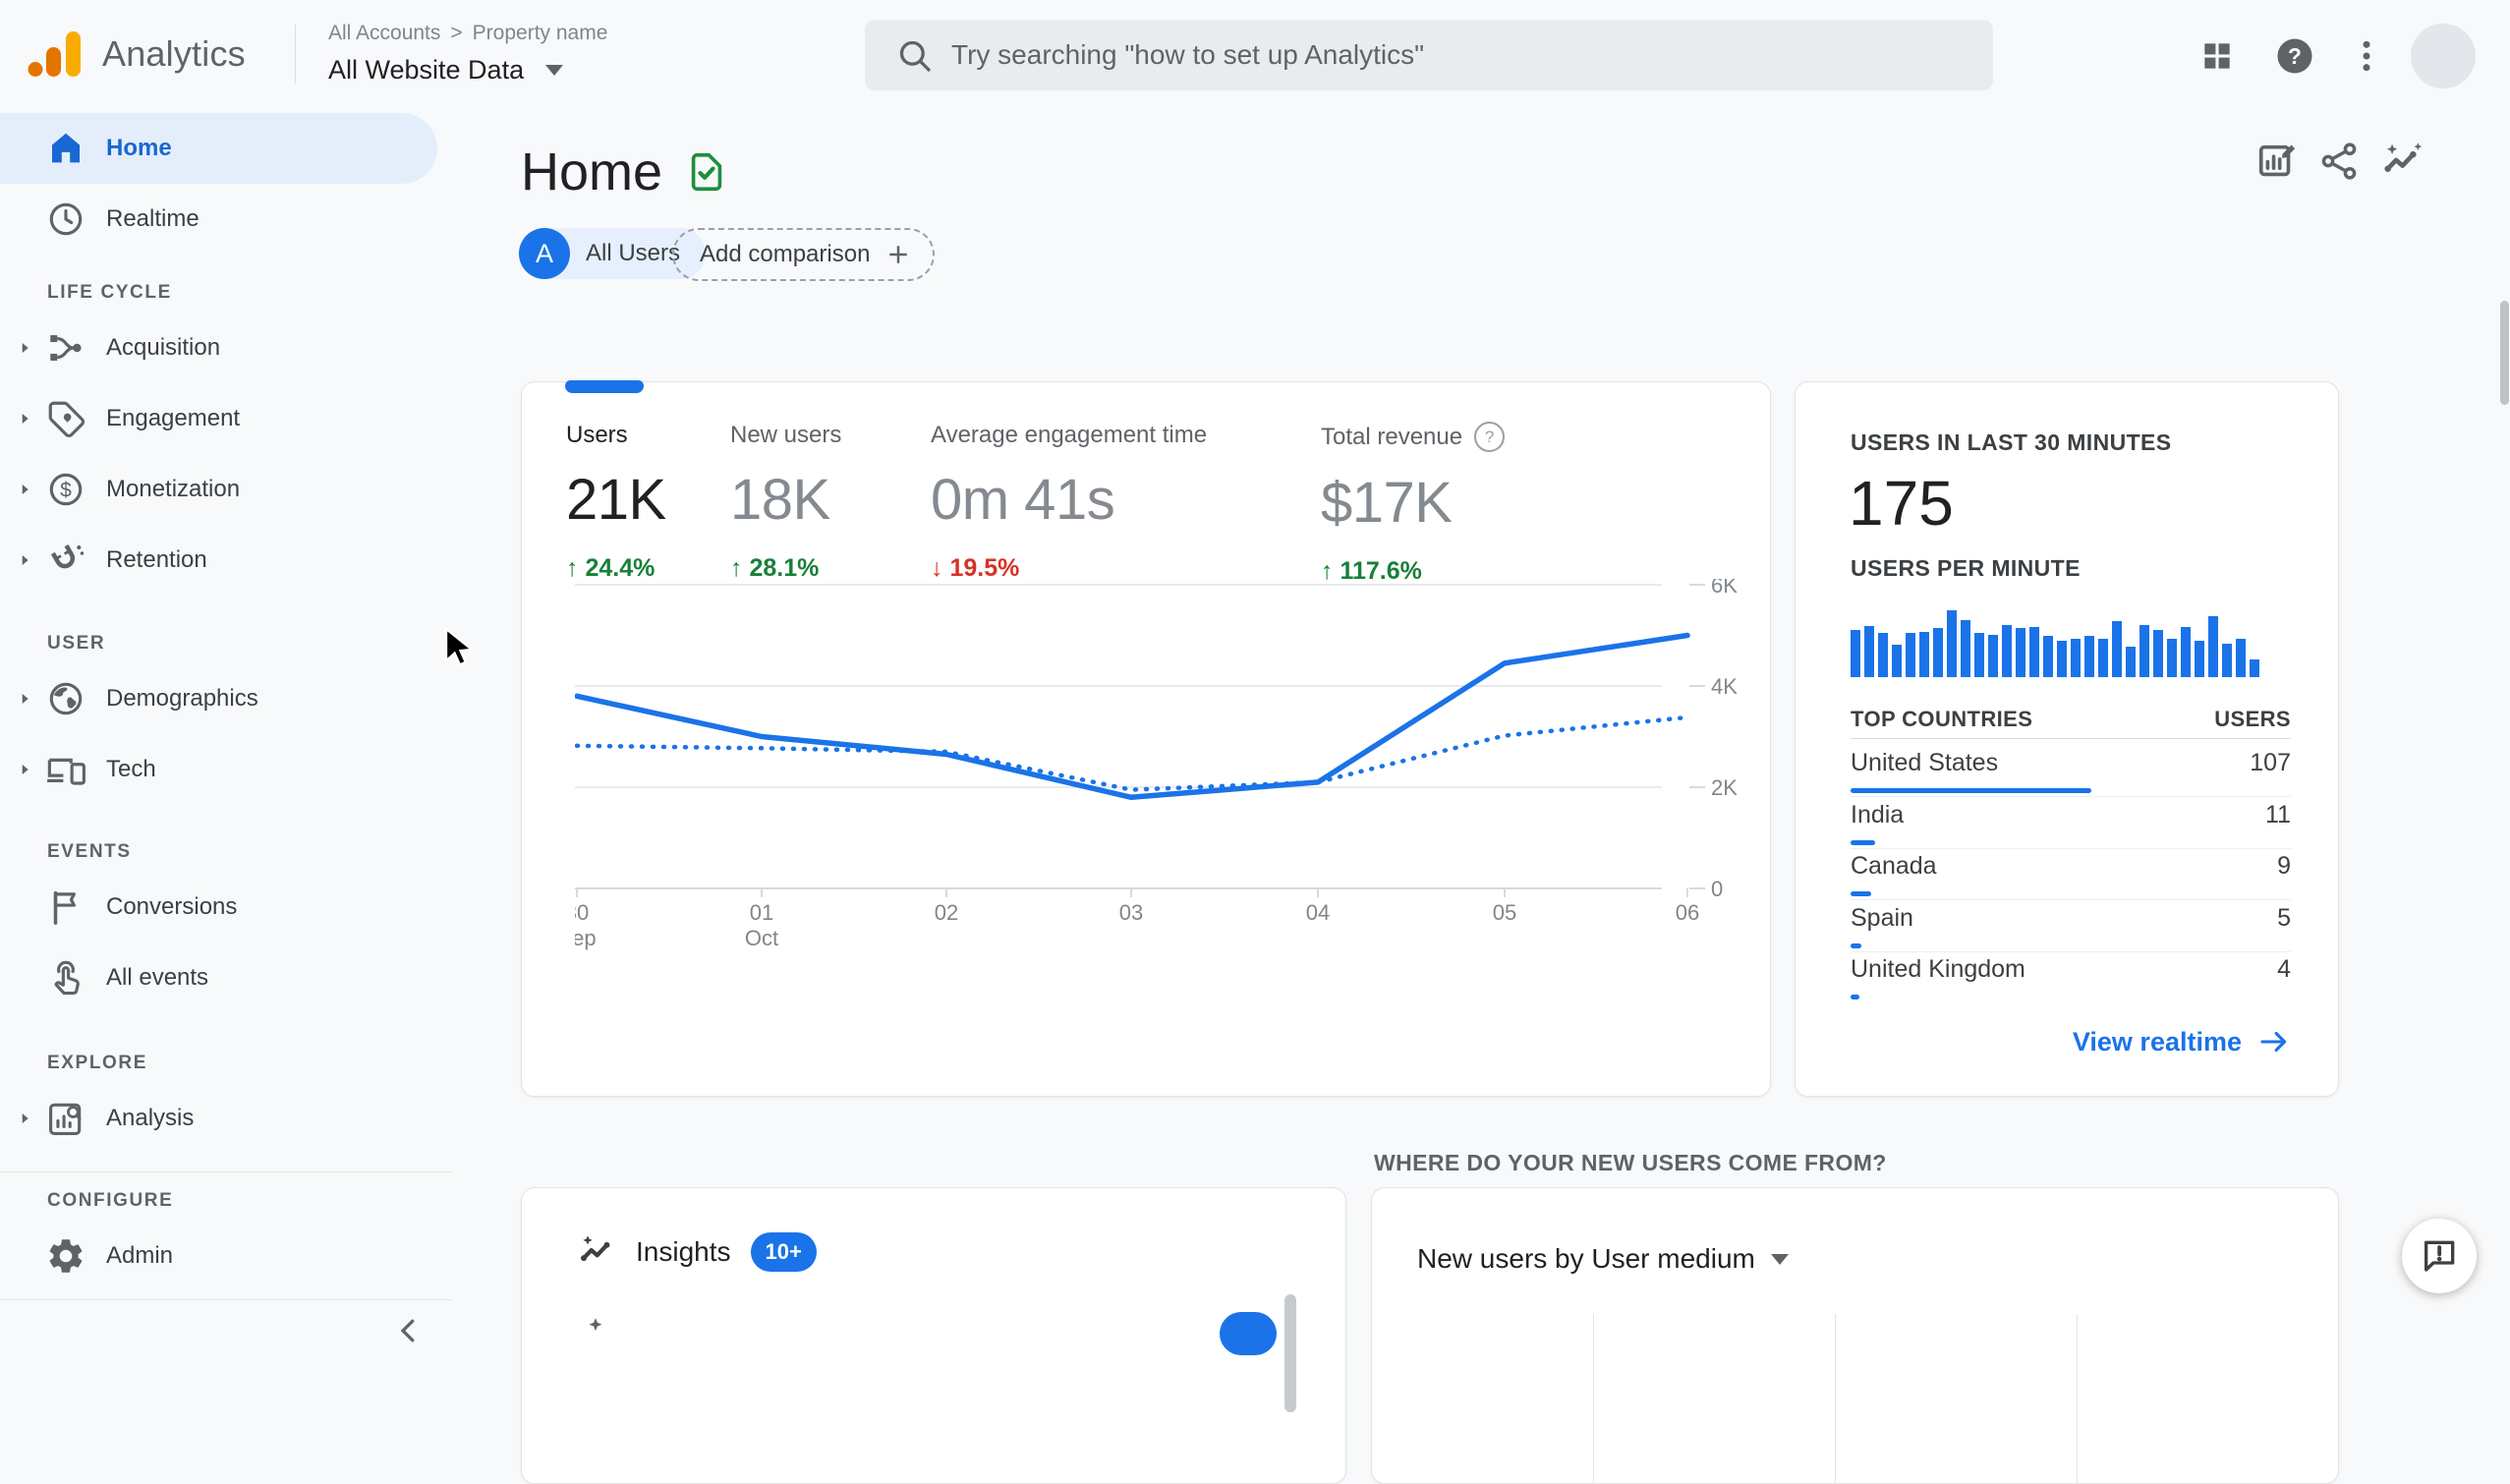  What do you see at coordinates (1938, 969) in the screenshot?
I see `country-name: United Kingdom` at bounding box center [1938, 969].